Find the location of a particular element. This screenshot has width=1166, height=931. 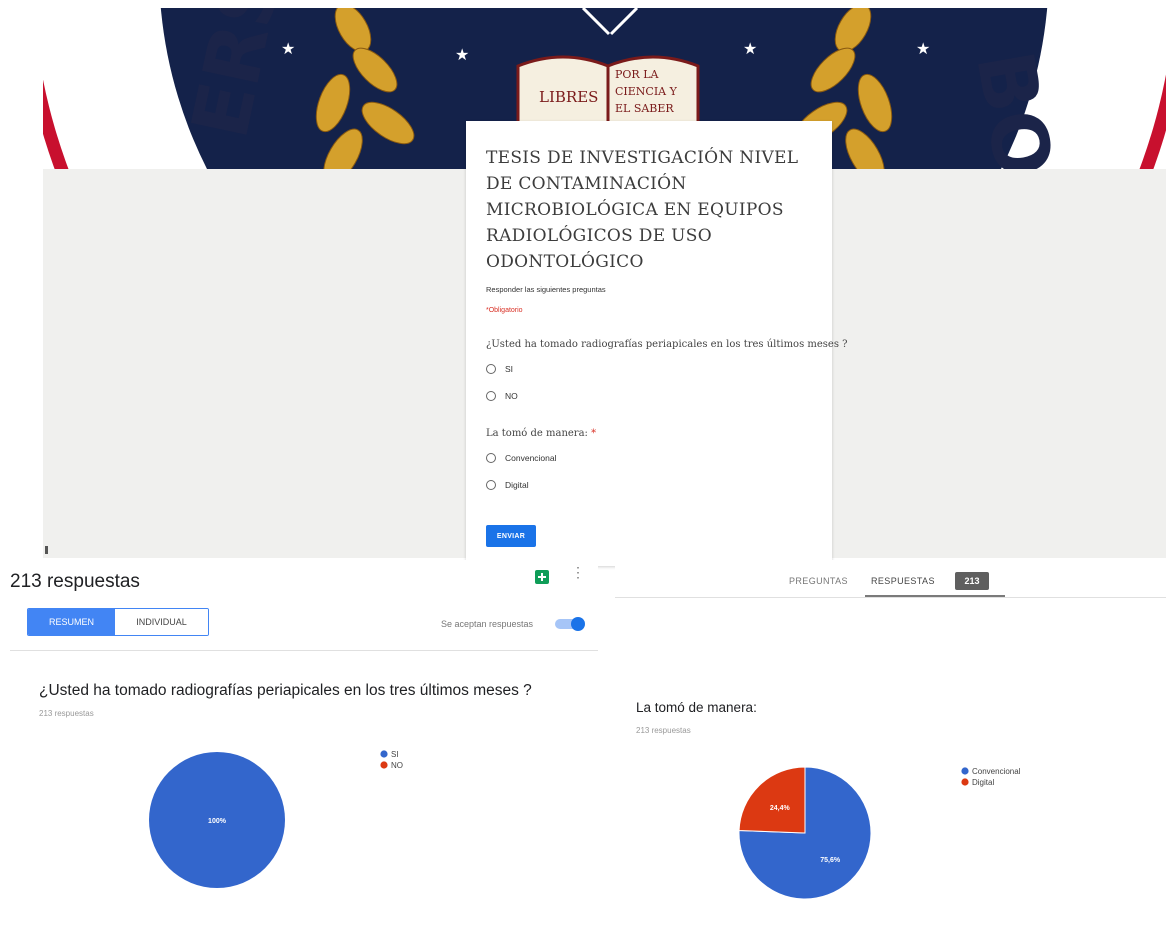

legend-label: SI is located at coordinates (395, 754).